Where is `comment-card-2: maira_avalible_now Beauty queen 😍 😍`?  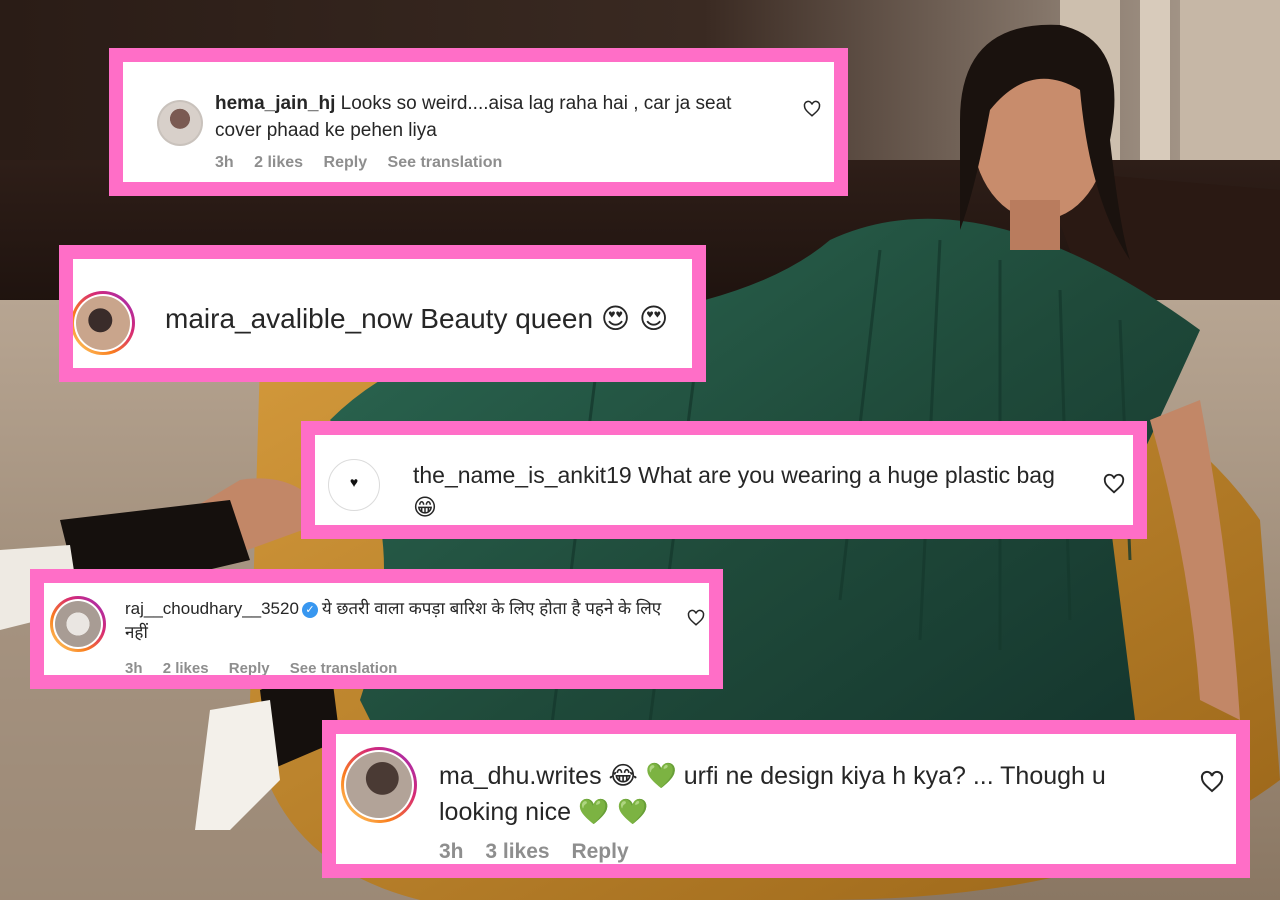
comment-card-2: maira_avalible_now Beauty queen 😍 😍 is located at coordinates (382, 313).